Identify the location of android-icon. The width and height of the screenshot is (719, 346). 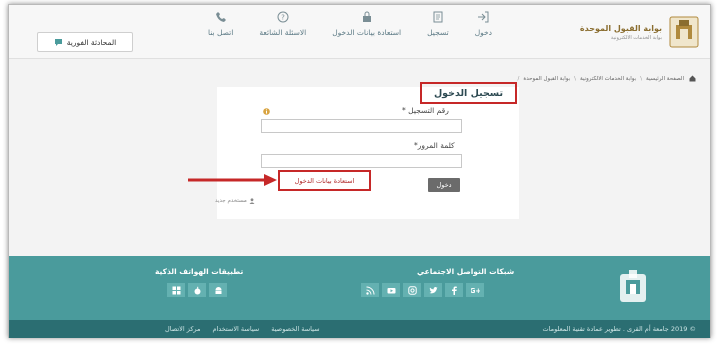
(218, 290).